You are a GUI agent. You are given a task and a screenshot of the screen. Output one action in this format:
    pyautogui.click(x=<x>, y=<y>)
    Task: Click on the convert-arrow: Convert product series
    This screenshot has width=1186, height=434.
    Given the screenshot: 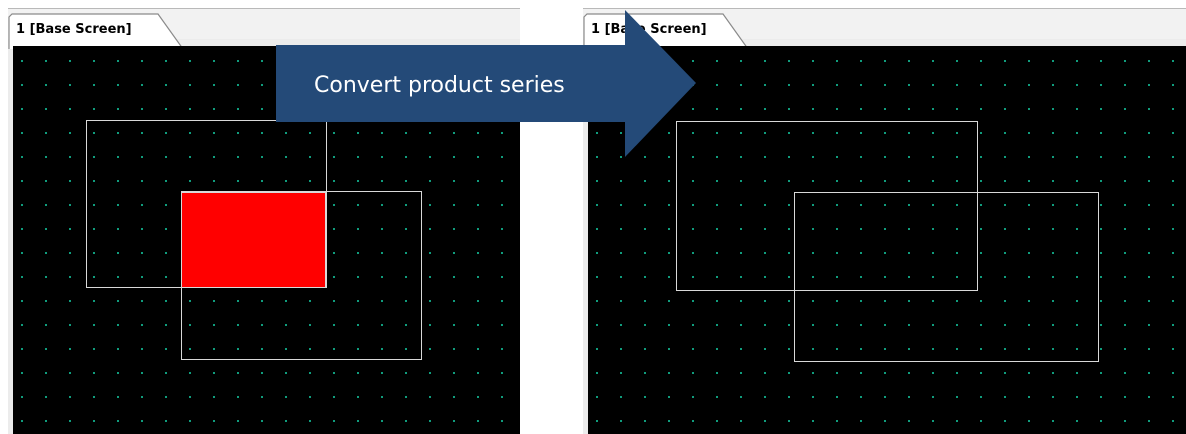 What is the action you would take?
    pyautogui.click(x=486, y=83)
    